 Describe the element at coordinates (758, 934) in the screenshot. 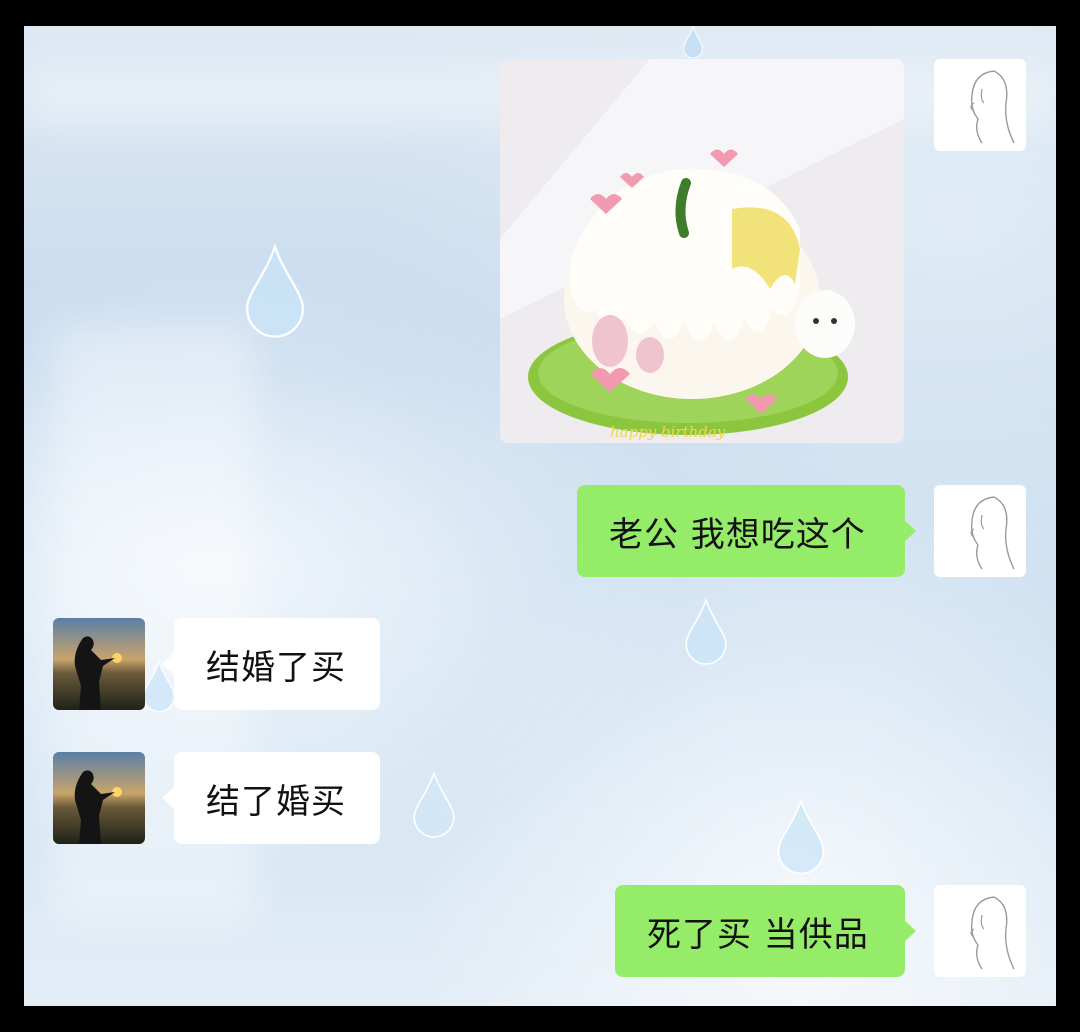

I see `message-text: 死了买 当供品` at that location.